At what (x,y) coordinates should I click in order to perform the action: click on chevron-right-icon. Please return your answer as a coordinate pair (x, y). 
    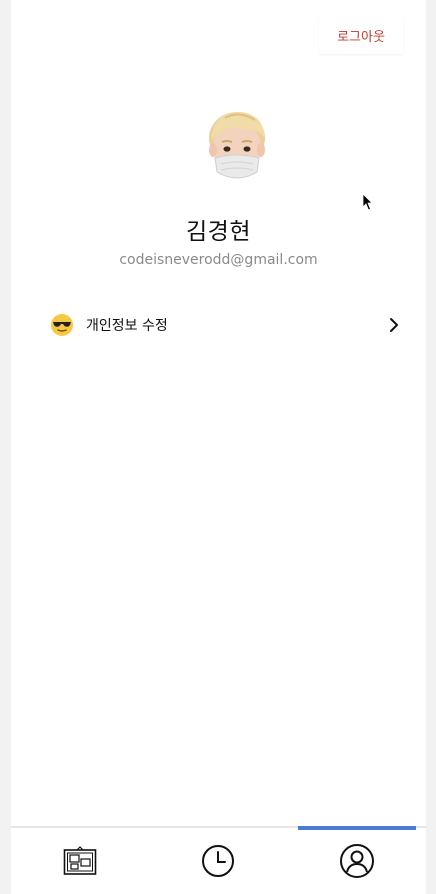
    Looking at the image, I should click on (394, 325).